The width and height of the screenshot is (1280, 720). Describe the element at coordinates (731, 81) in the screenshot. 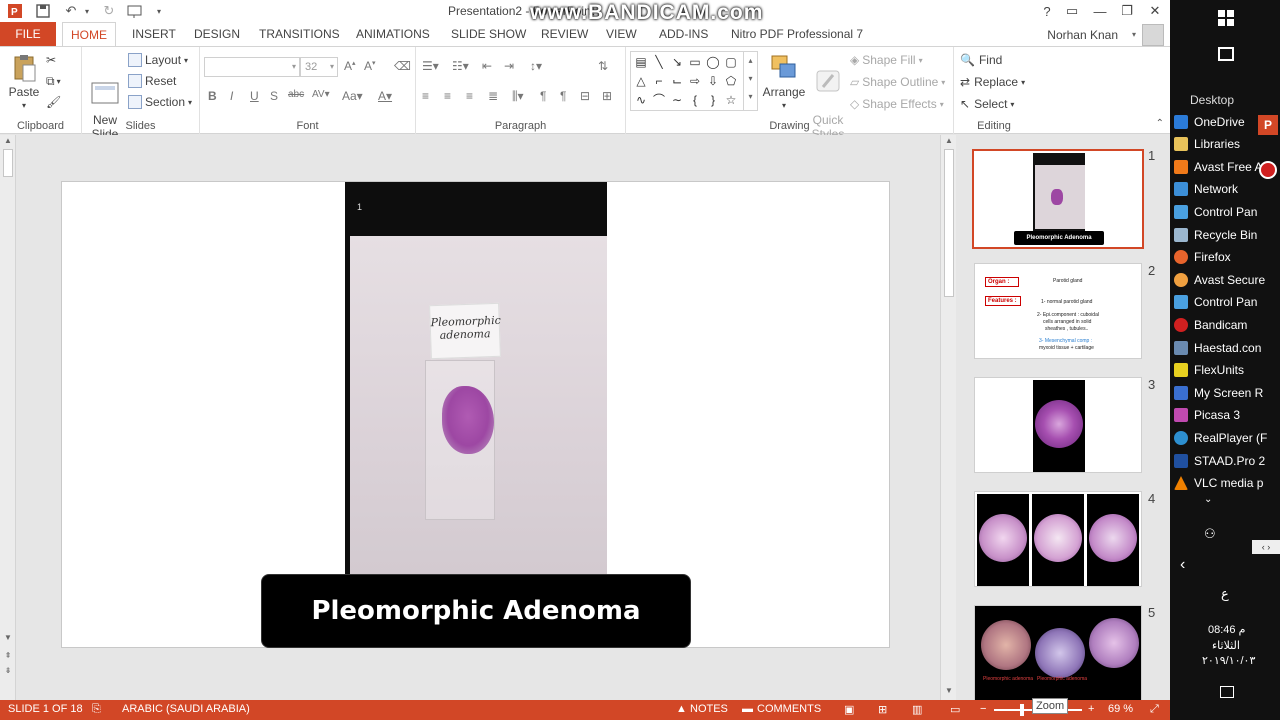

I see `flowchart-shape-icon: ⬠` at that location.